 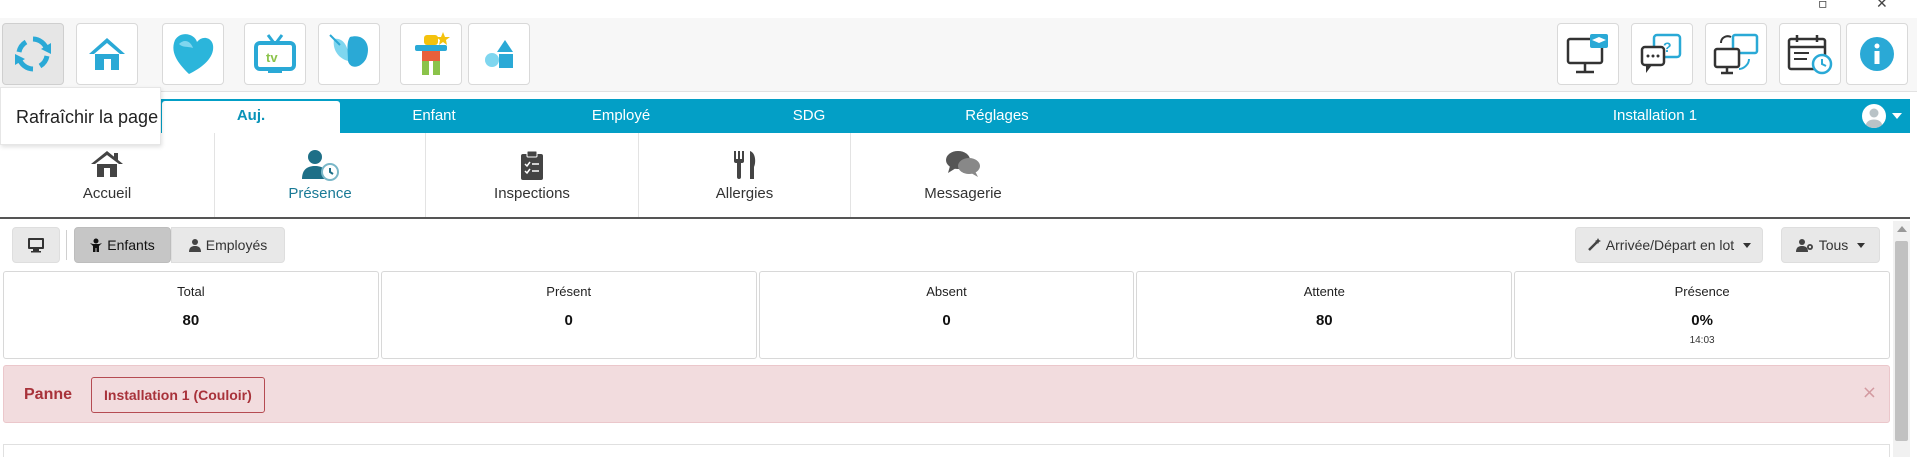 I want to click on subtab-inspections: Inspections, so click(x=532, y=175).